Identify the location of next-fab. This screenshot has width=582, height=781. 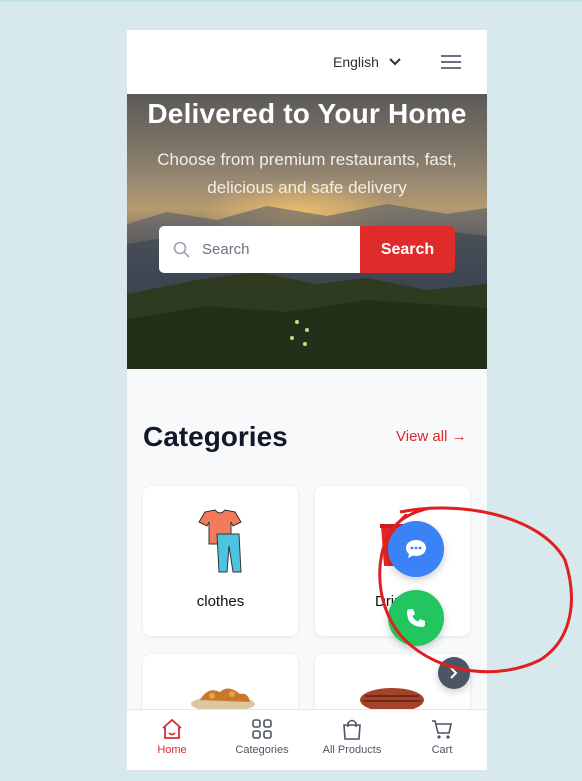
(454, 673).